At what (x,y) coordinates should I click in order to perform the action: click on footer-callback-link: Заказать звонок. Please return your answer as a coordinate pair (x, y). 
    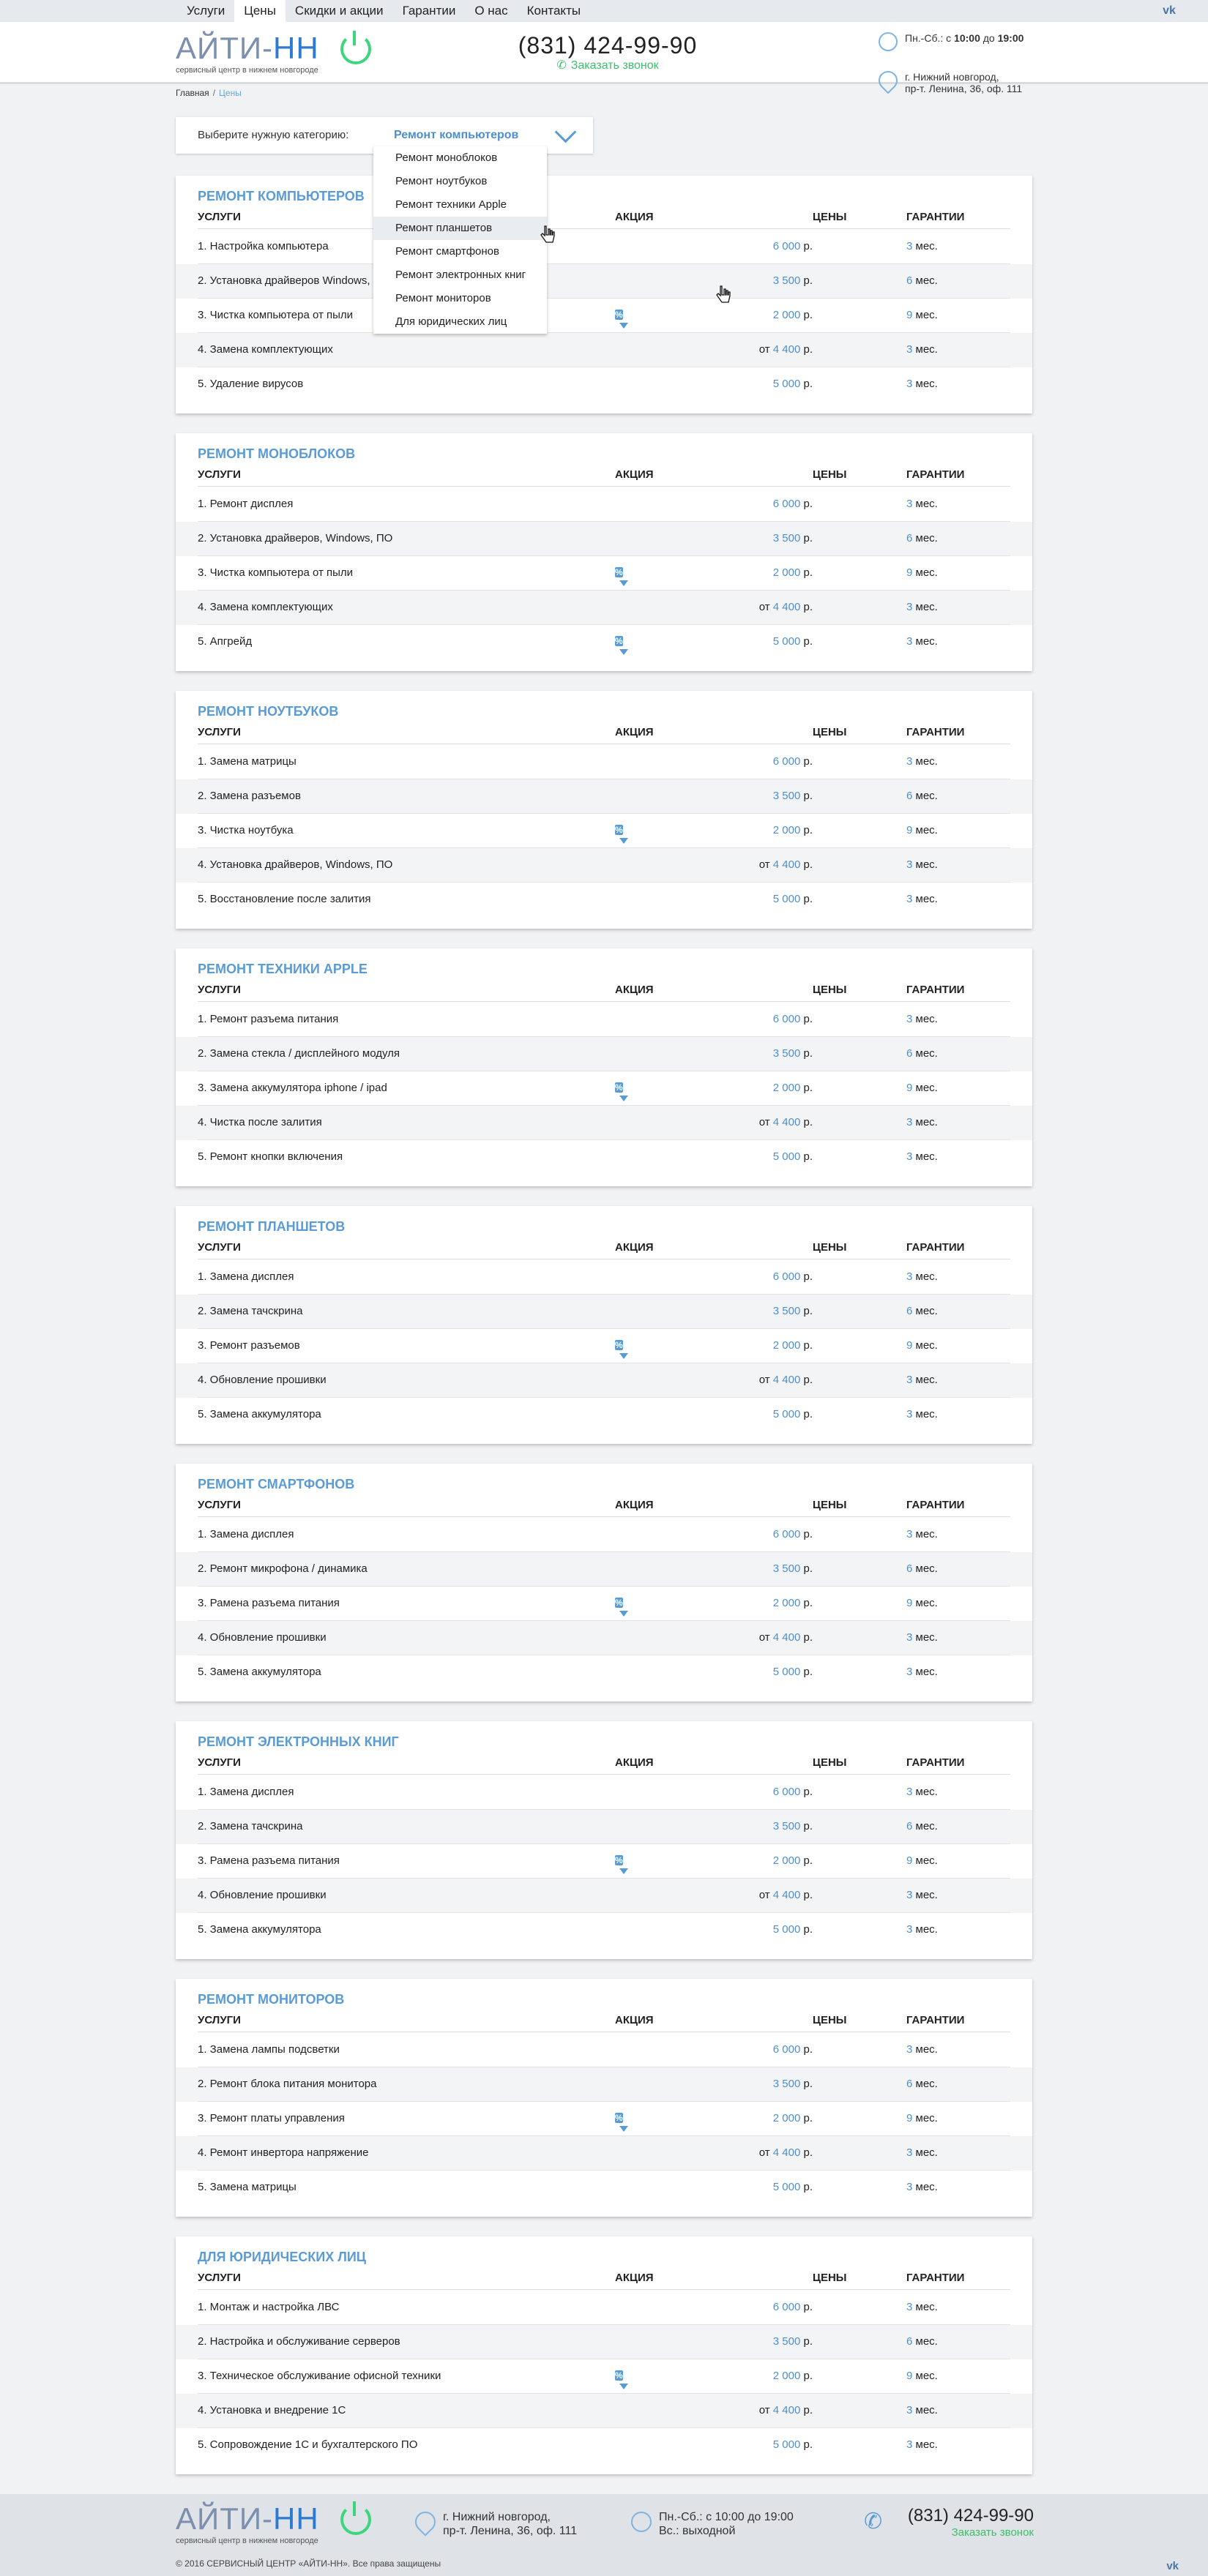
    Looking at the image, I should click on (964, 2532).